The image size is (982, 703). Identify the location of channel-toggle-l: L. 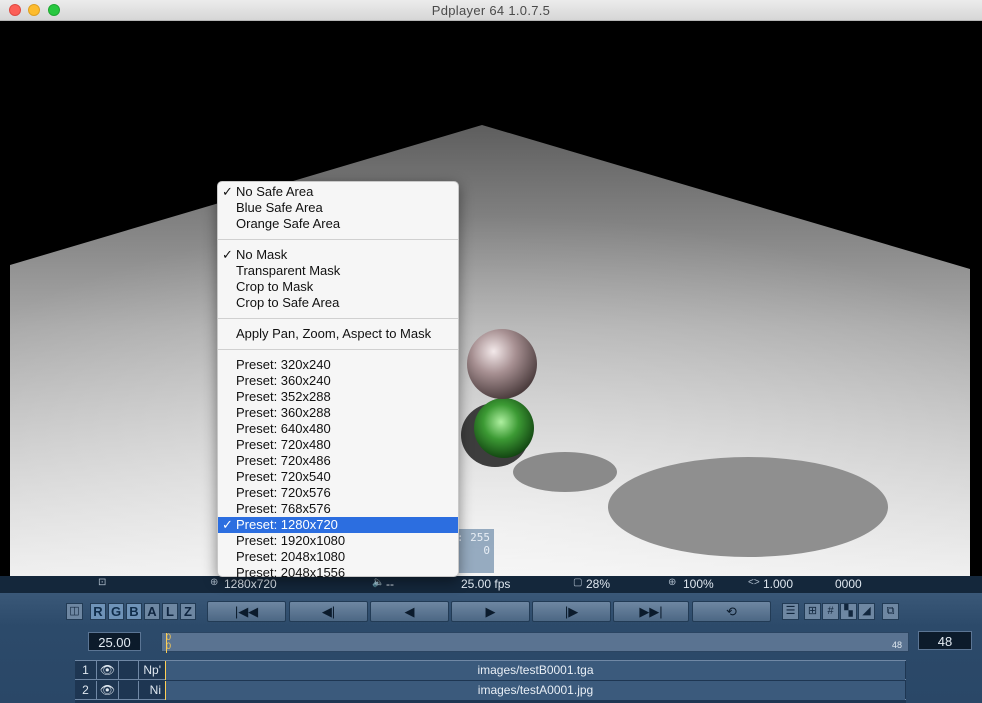
(170, 611).